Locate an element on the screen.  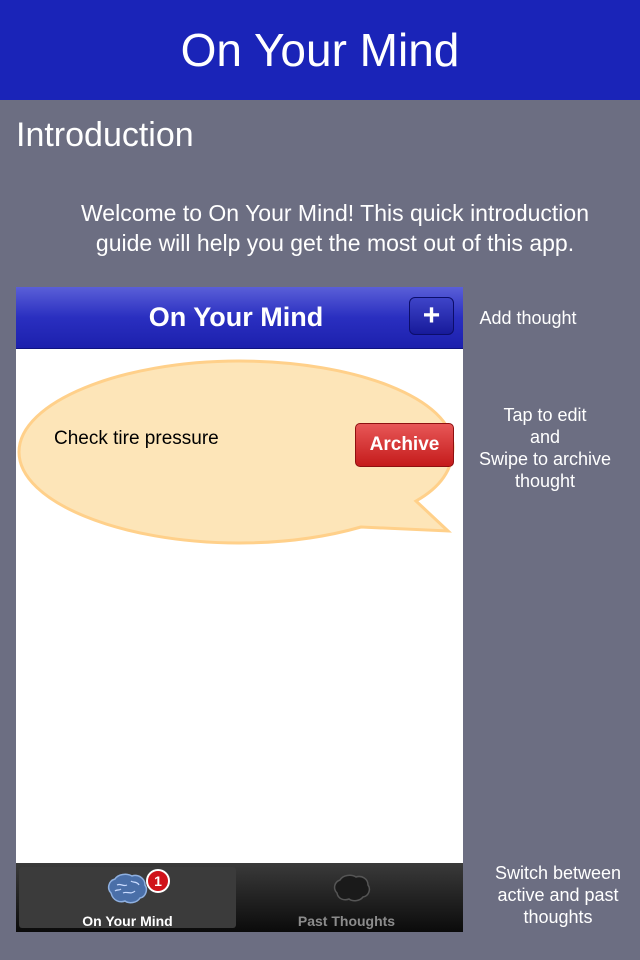
edit-archive-annotation: Tap to edit and Swipe to archive thought is located at coordinates (545, 448).